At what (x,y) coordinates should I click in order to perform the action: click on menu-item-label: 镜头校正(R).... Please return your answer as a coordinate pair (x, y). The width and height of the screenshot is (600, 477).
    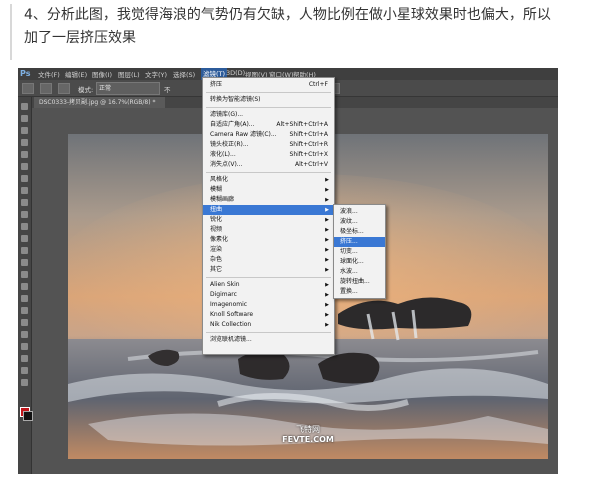
    Looking at the image, I should click on (229, 144).